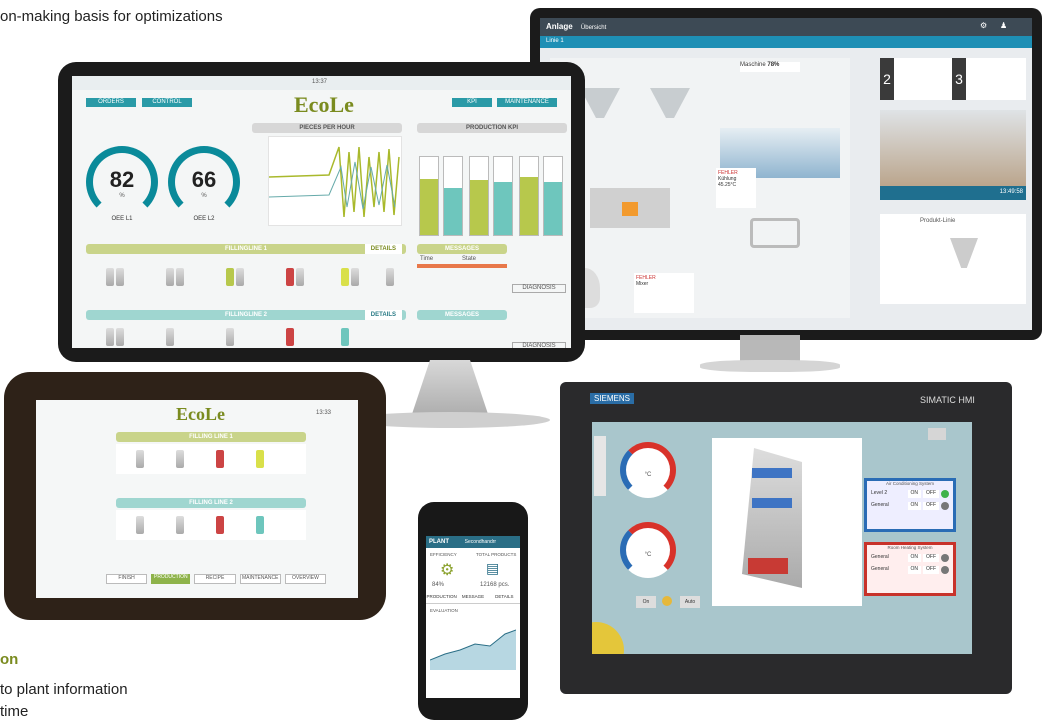 Image resolution: width=1042 pixels, height=720 pixels. I want to click on ac-off-1: OFF, so click(931, 494).